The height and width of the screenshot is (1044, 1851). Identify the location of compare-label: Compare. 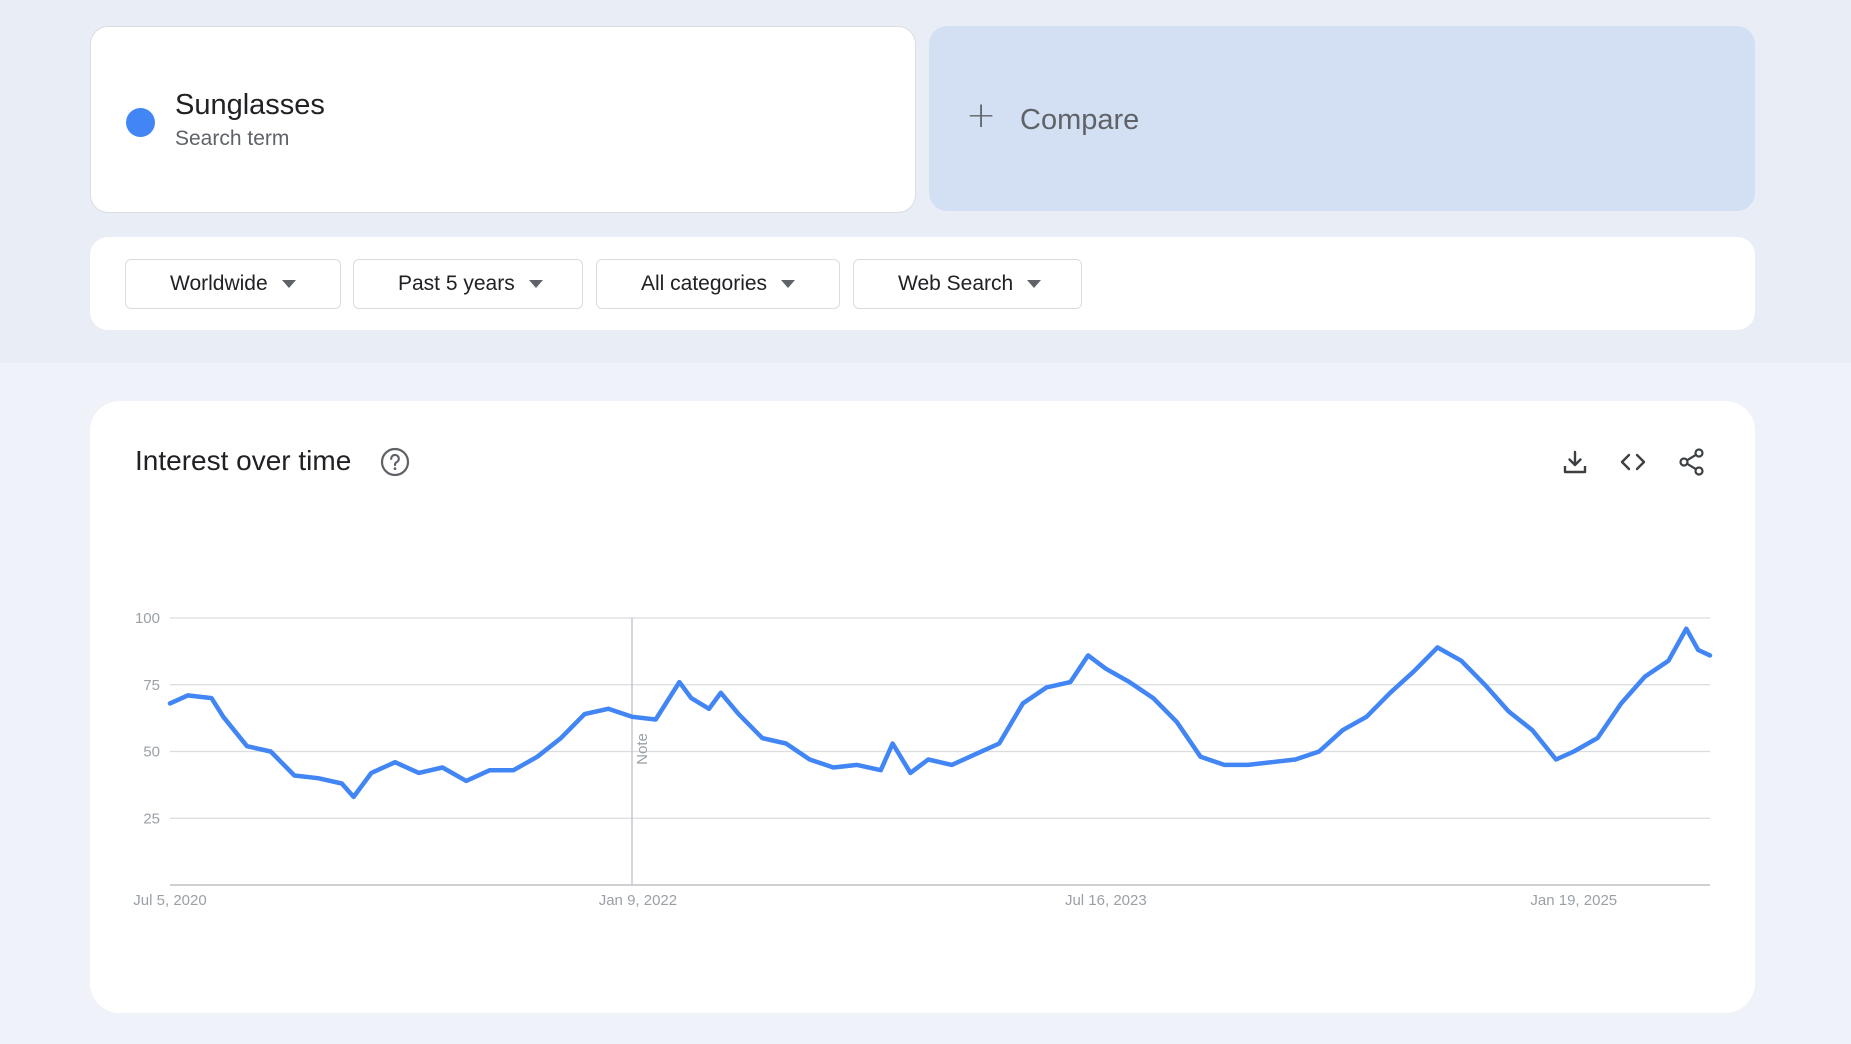
(1080, 120).